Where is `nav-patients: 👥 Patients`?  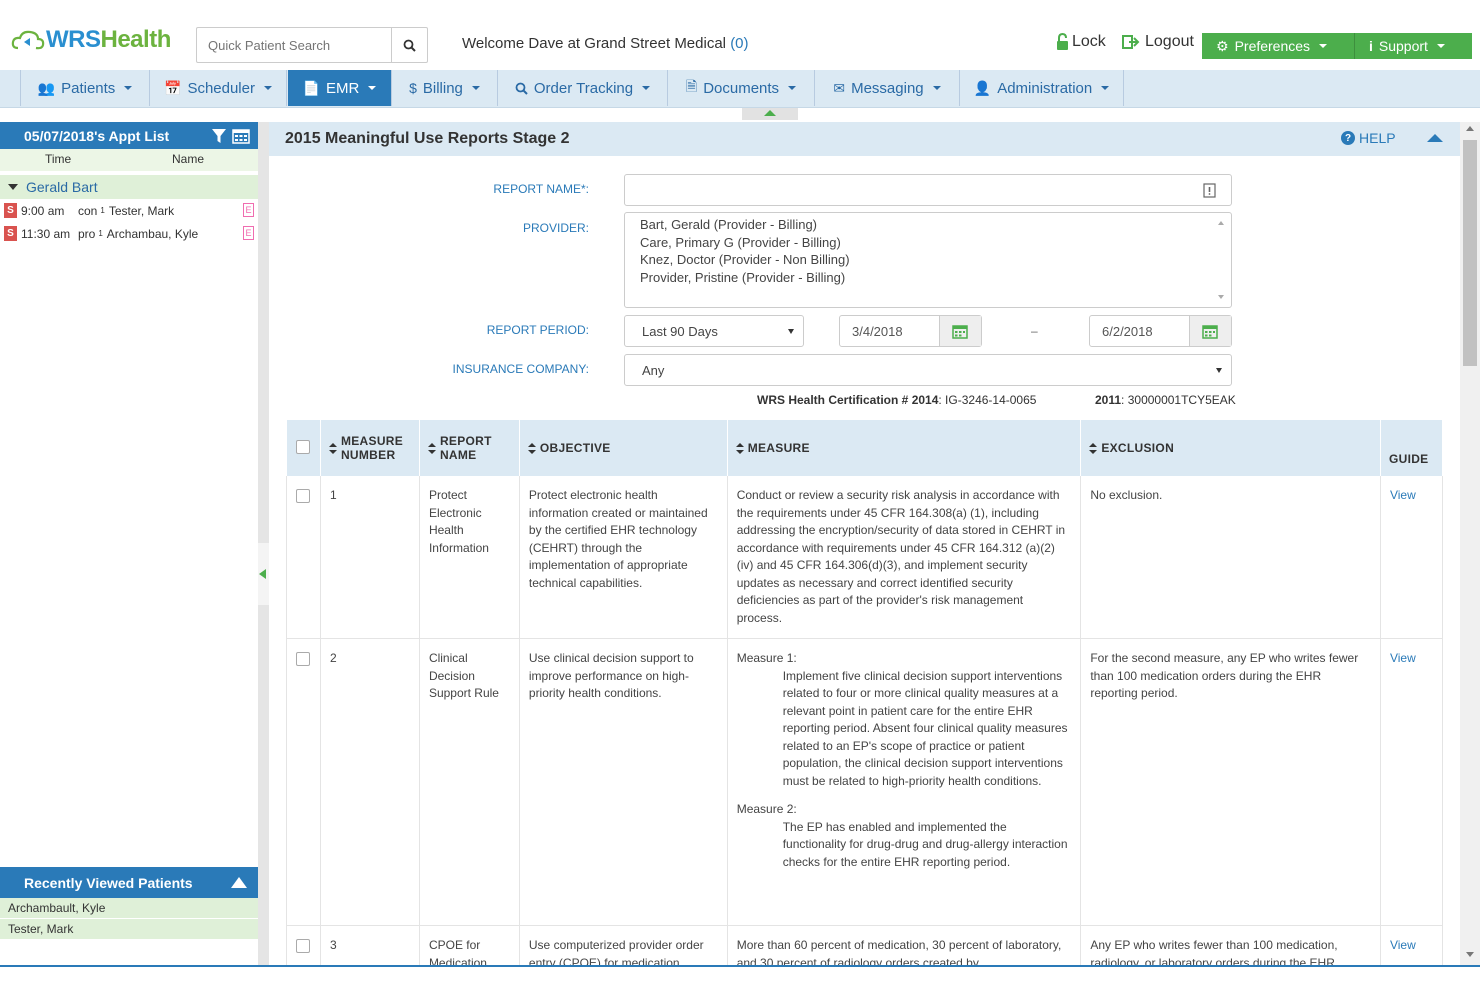 nav-patients: 👥 Patients is located at coordinates (85, 88).